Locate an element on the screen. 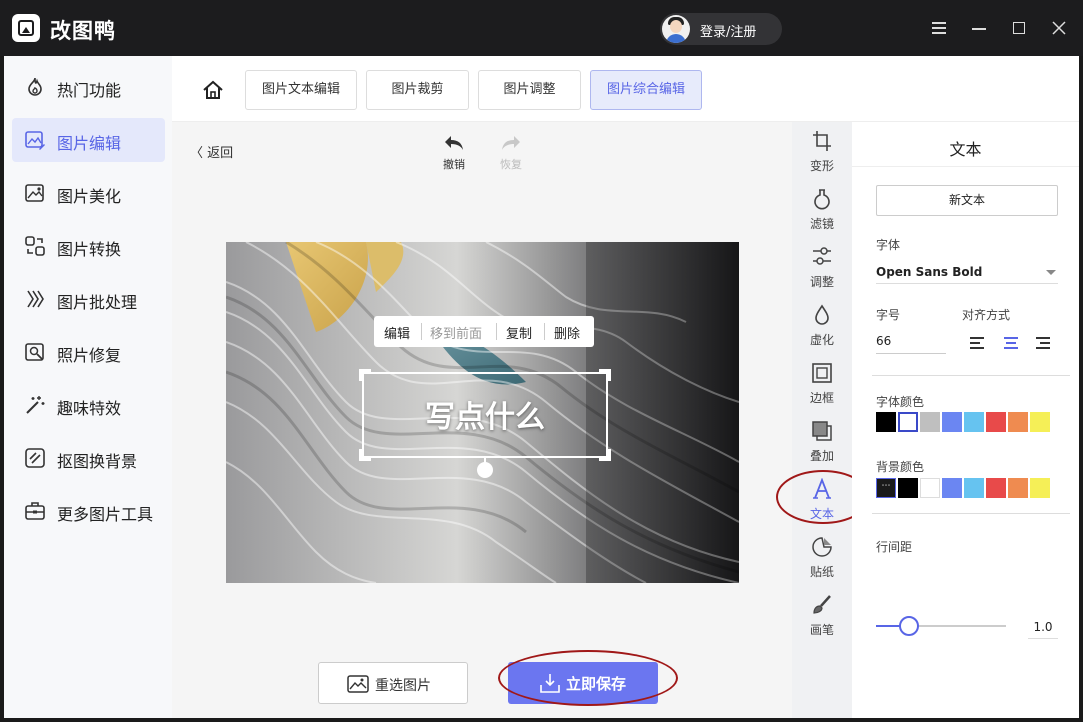 The image size is (1083, 722). text-box-content: 写点什么 is located at coordinates (485, 417).